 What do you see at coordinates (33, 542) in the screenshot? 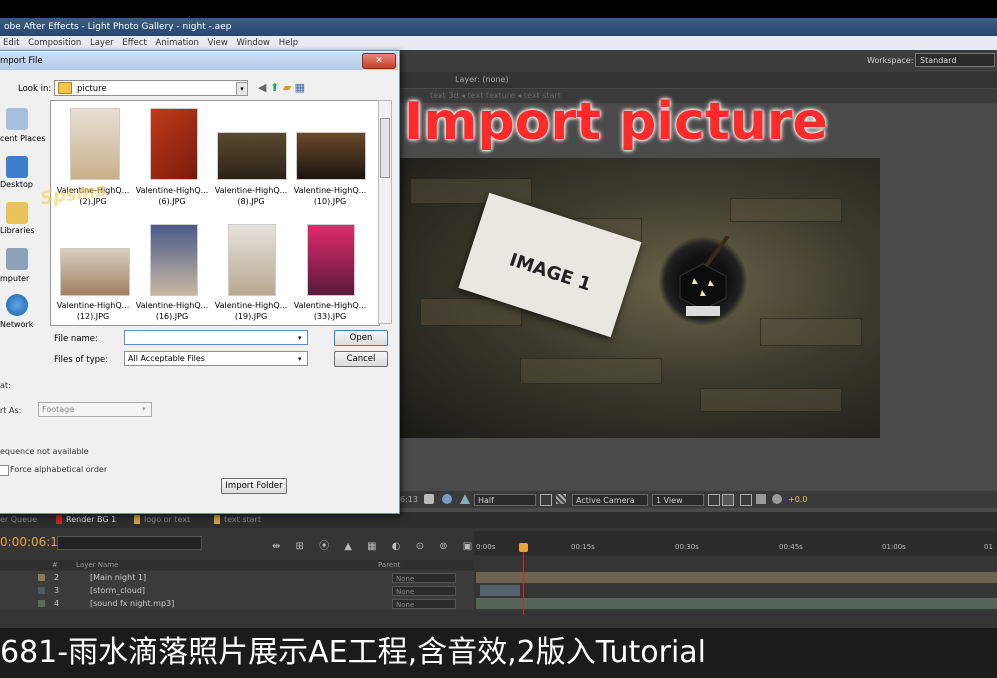
I see `current-time: 0:00:06:13` at bounding box center [33, 542].